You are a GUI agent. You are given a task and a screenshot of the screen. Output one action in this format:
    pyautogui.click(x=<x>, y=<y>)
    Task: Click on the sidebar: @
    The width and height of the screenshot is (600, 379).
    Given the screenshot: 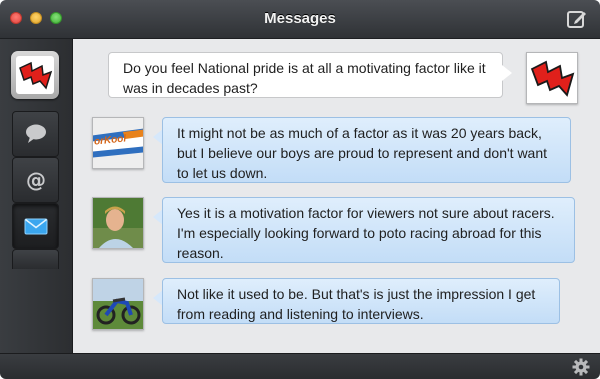 What is the action you would take?
    pyautogui.click(x=36, y=196)
    